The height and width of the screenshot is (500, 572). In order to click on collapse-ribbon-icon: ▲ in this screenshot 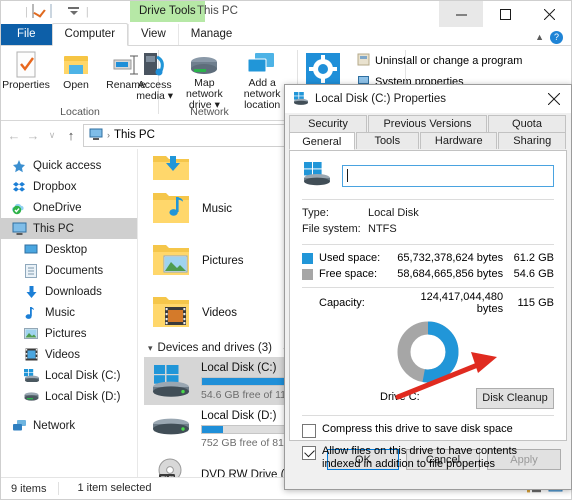, I will do `click(539, 37)`.